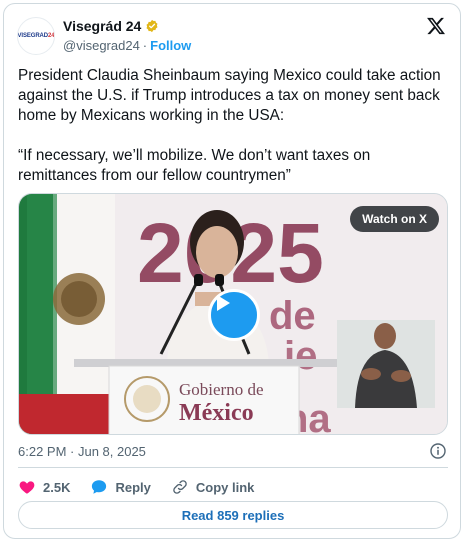  Describe the element at coordinates (180, 487) in the screenshot. I see `link-icon` at that location.